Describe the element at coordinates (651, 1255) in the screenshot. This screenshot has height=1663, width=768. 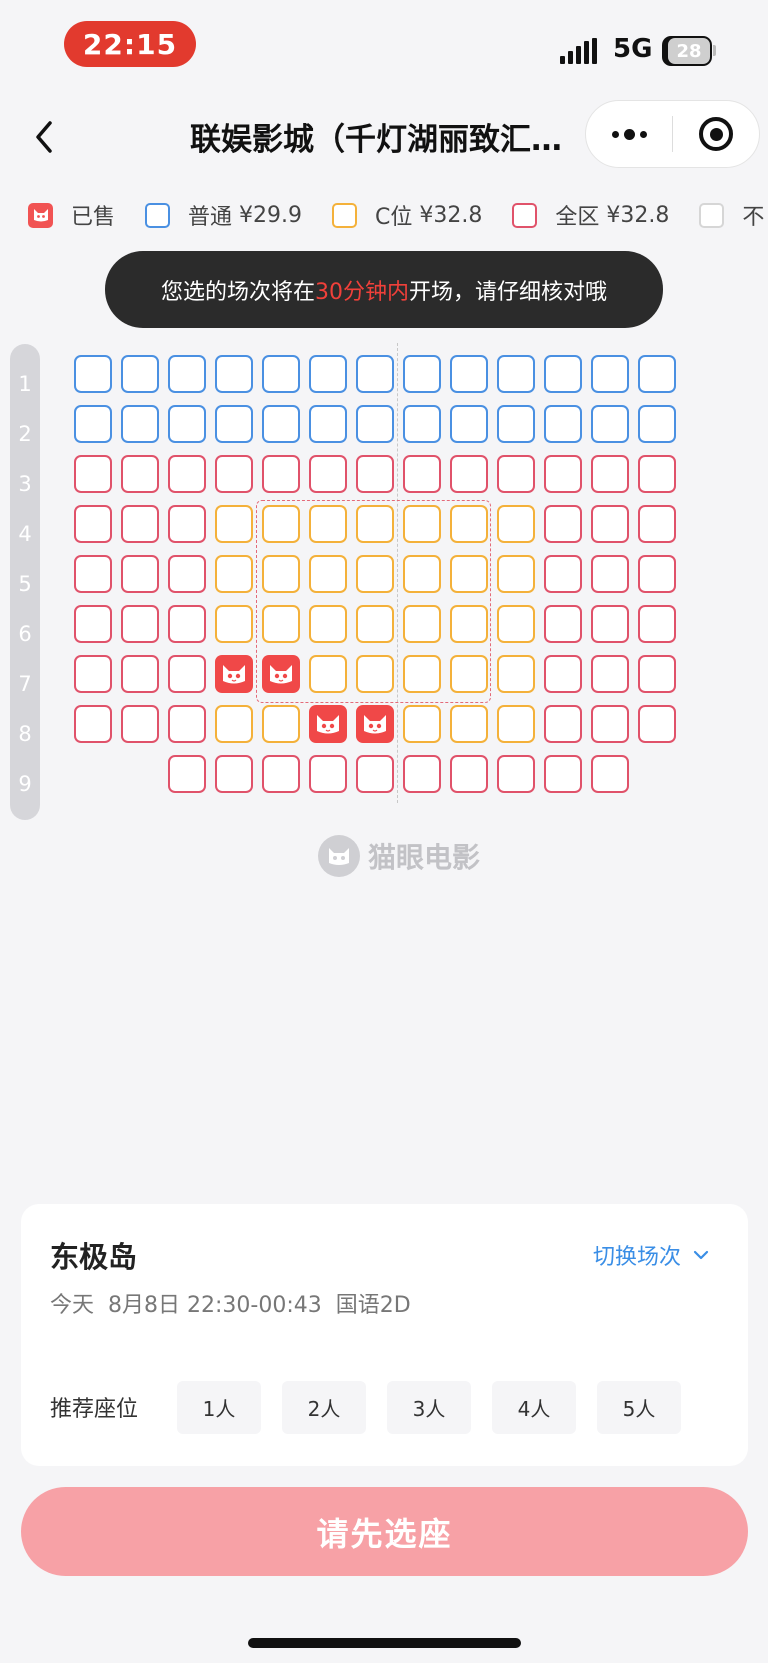
I see `switch-showtime-button: 切换场次` at that location.